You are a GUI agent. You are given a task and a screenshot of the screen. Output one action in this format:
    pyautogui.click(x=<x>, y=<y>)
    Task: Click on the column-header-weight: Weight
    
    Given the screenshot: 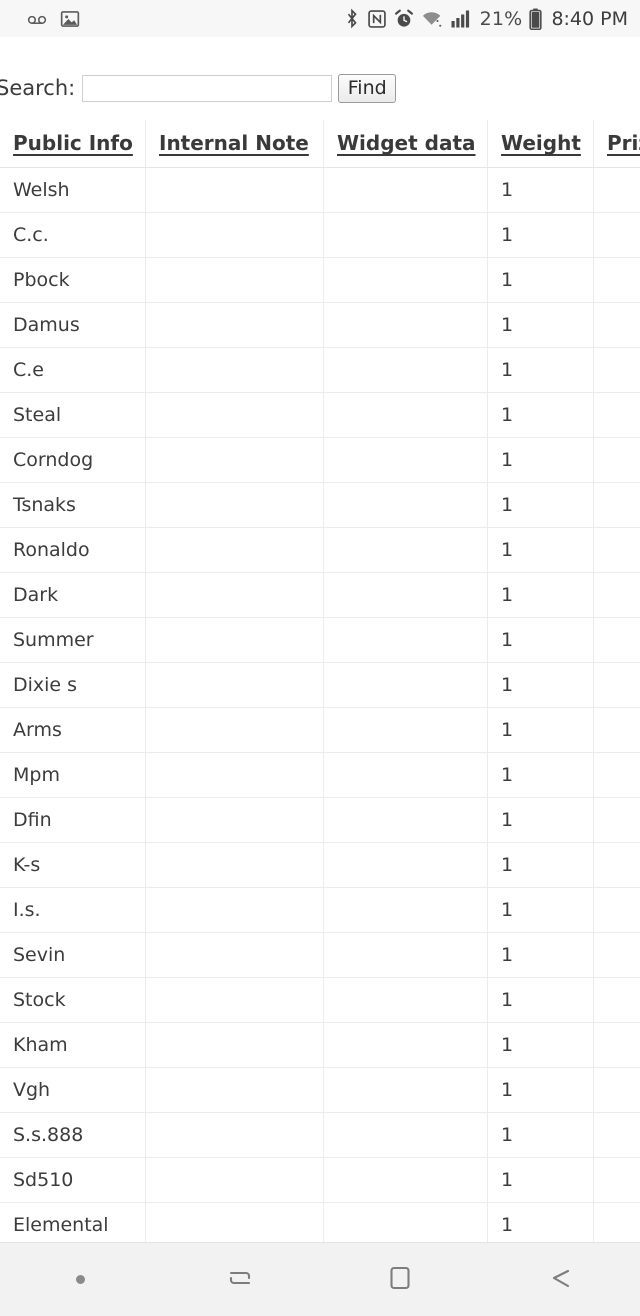 What is the action you would take?
    pyautogui.click(x=540, y=144)
    